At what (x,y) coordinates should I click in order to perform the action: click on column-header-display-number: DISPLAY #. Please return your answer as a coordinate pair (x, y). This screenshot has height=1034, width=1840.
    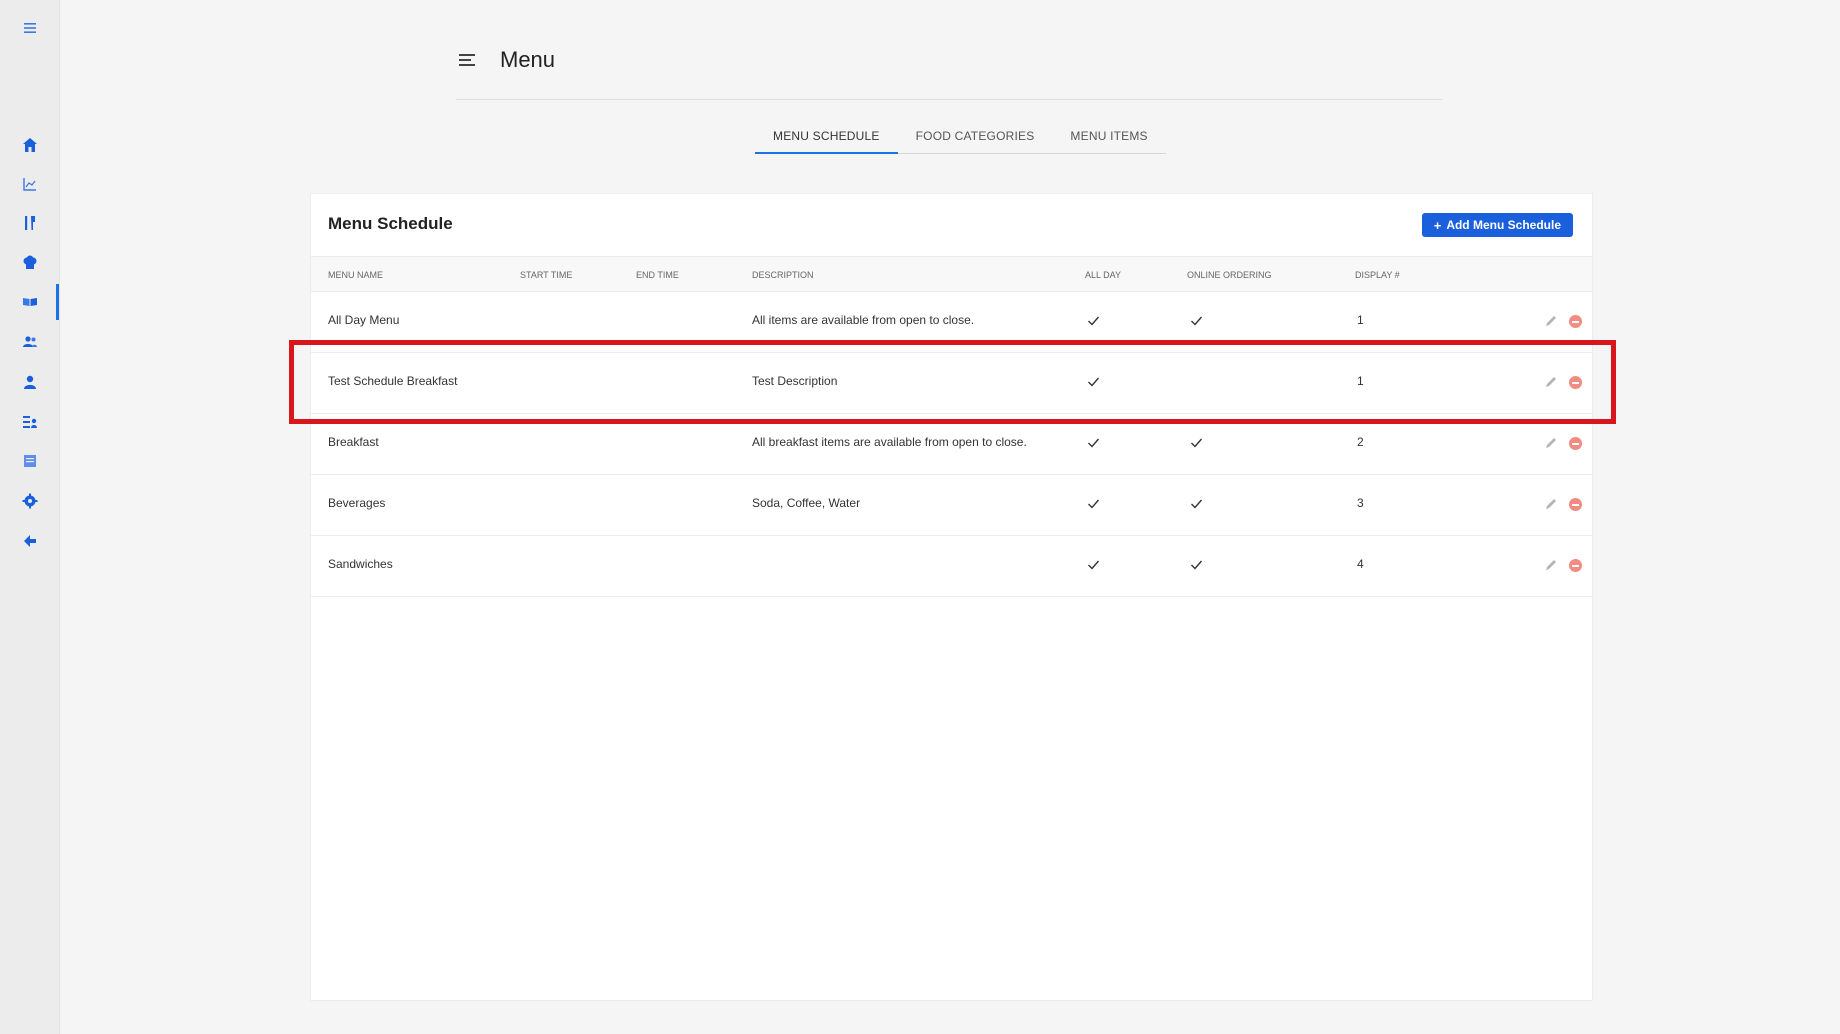
    Looking at the image, I should click on (1377, 275).